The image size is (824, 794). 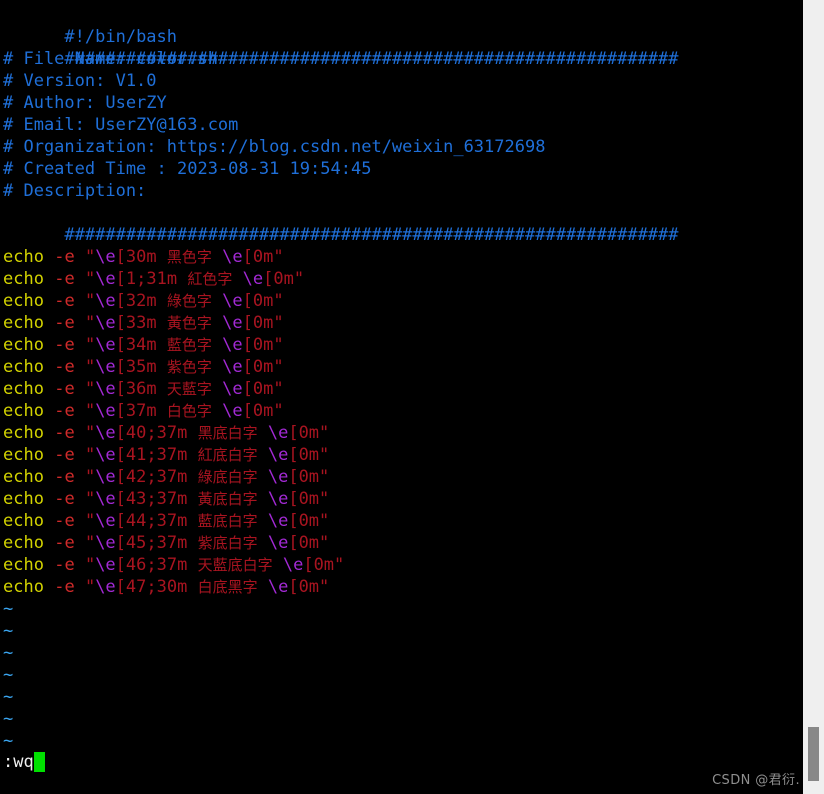 I want to click on ansi-color-code: [1;31m, so click(x=146, y=279).